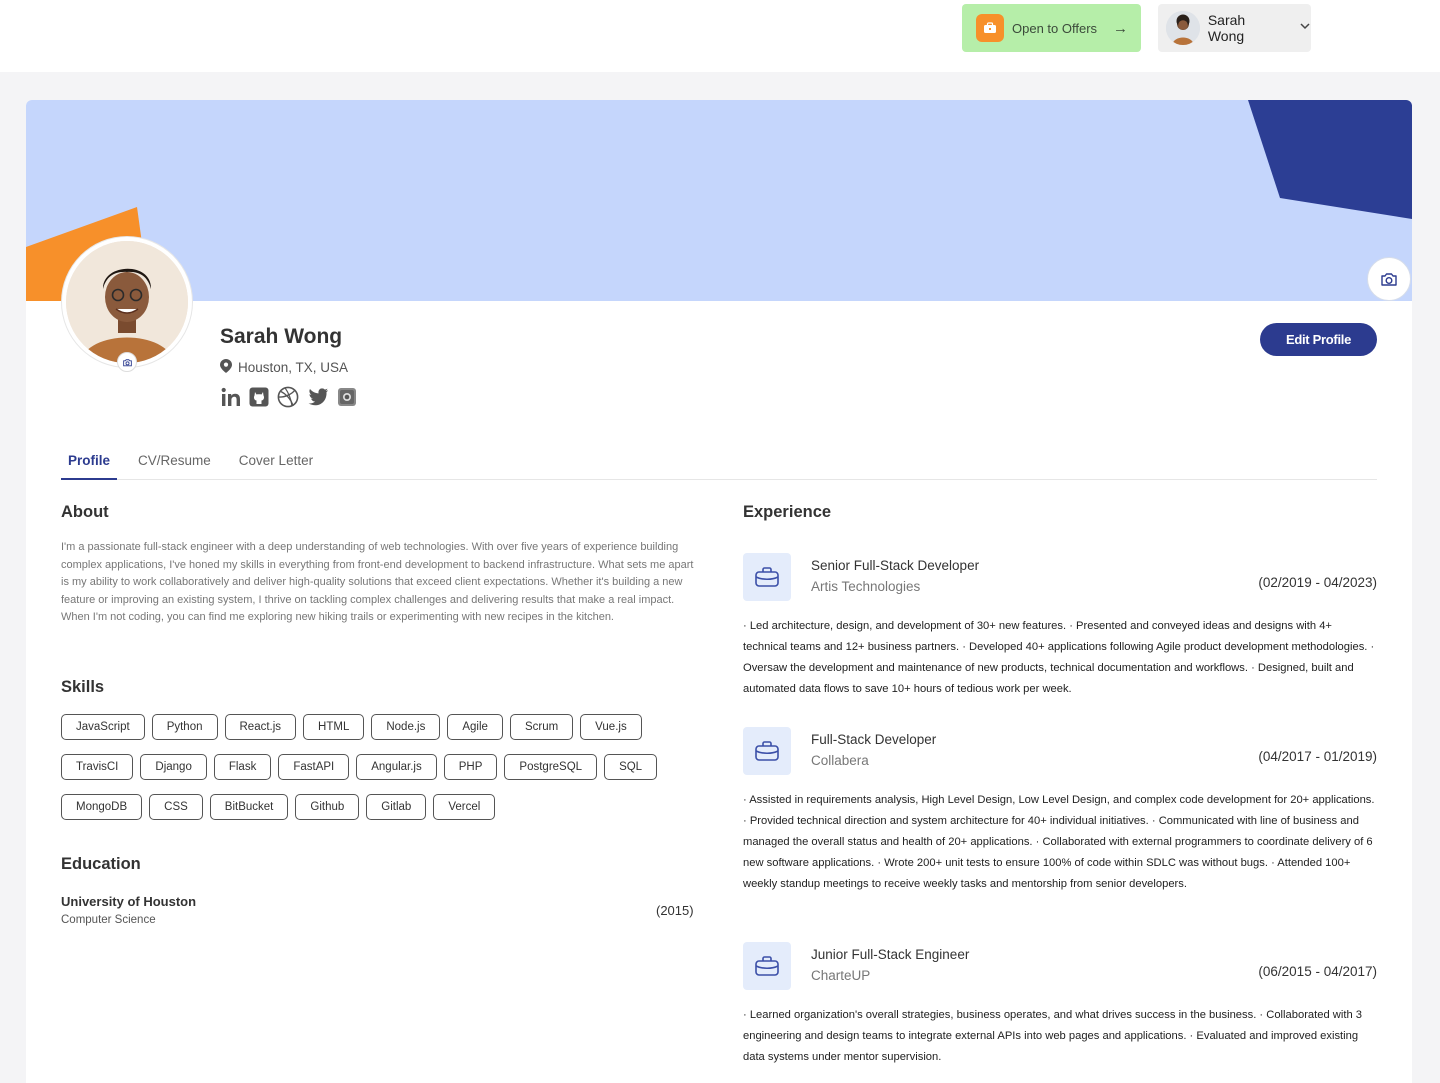  Describe the element at coordinates (1226, 28) in the screenshot. I see `user-name: Sarah Wong` at that location.